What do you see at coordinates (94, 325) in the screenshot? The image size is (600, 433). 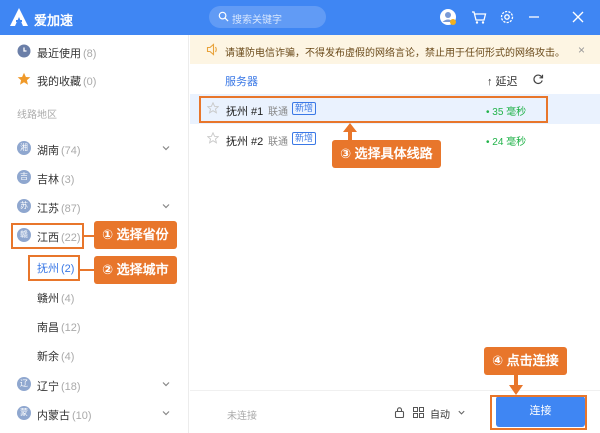 I see `sidebar-city-nanchang: 南昌 (12)` at bounding box center [94, 325].